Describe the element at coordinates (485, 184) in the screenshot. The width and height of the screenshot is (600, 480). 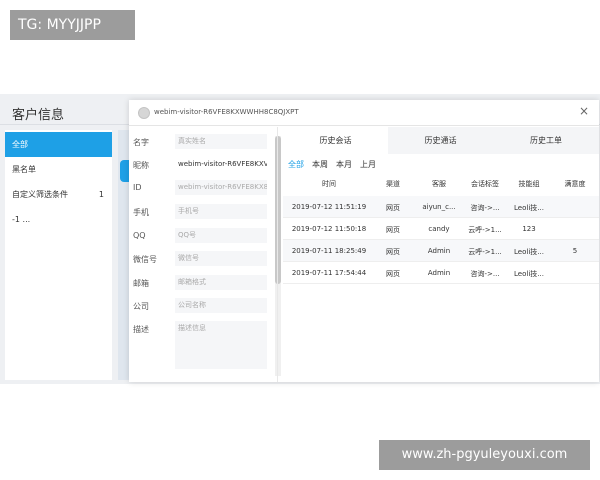
I see `column-header-tags: 会话标签` at that location.